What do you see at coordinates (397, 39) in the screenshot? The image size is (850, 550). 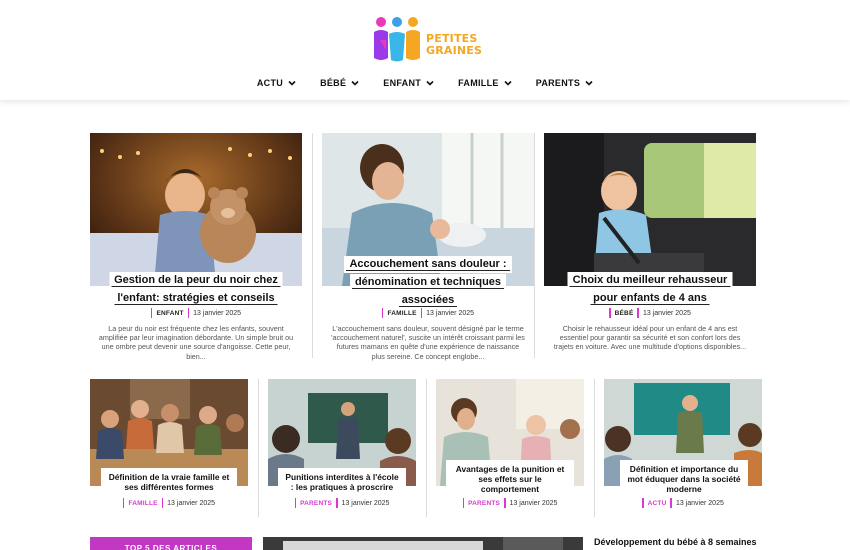 I see `logo-figures-icon` at bounding box center [397, 39].